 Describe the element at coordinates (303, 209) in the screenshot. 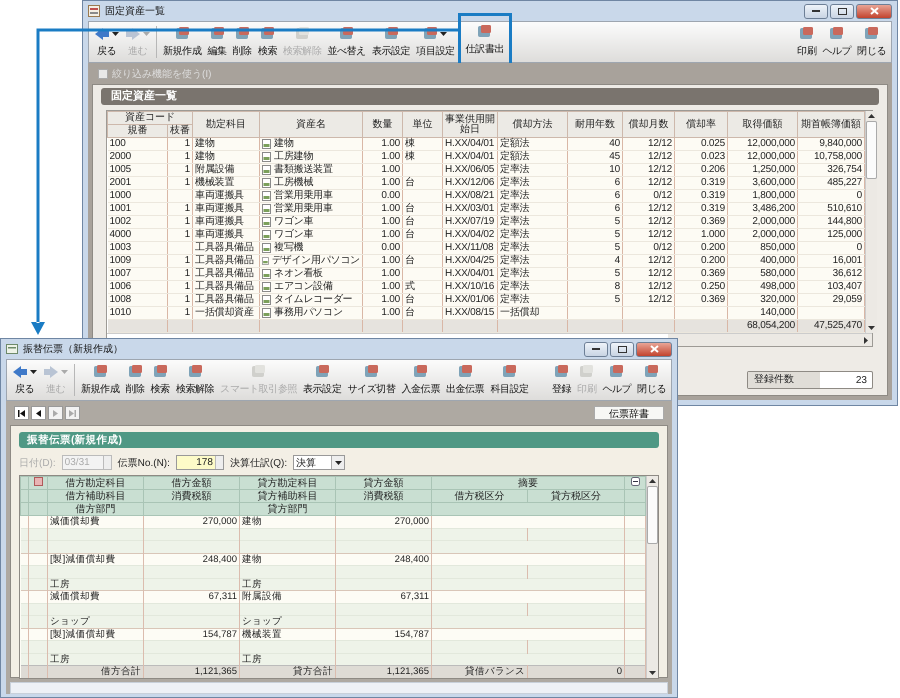

I see `table-cell: 営業用乗用車` at that location.